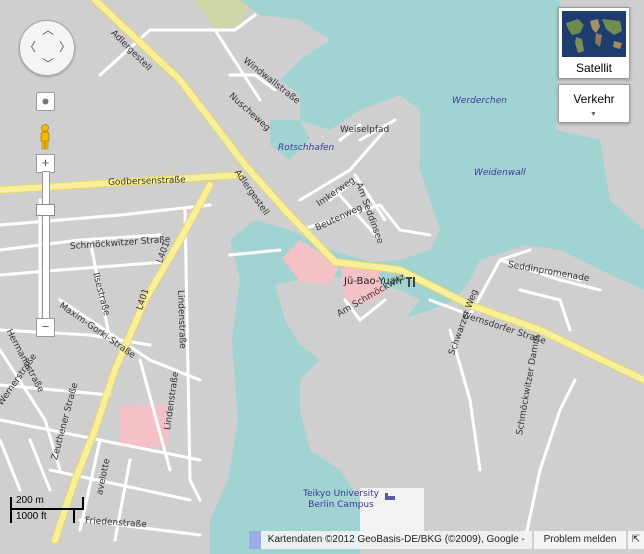  I want to click on zoom-slider-track, so click(46, 246).